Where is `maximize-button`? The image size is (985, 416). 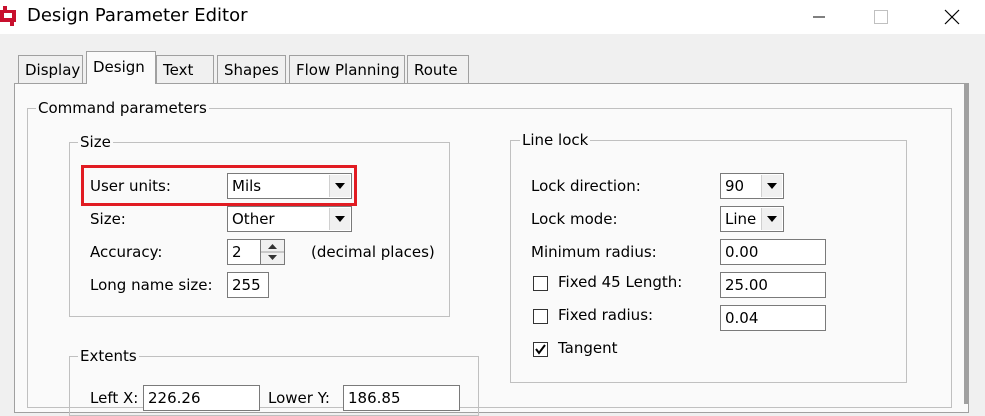 maximize-button is located at coordinates (881, 17).